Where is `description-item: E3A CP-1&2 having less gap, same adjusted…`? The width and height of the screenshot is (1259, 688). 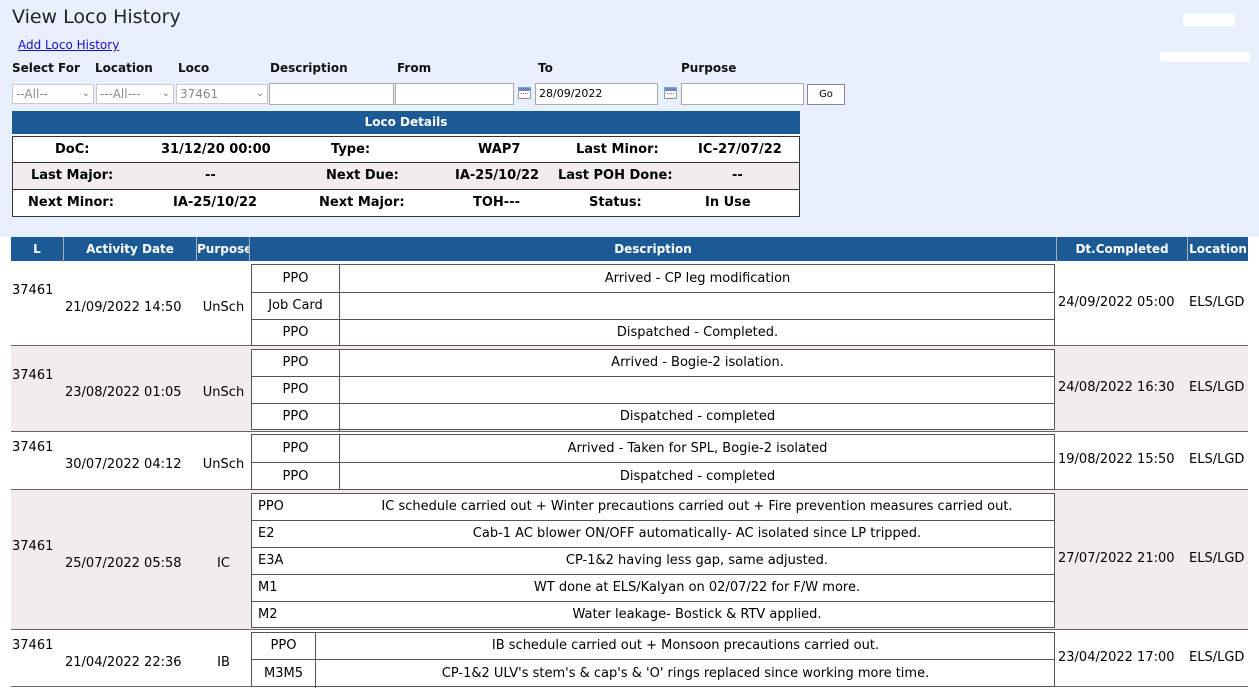
description-item: E3A CP-1&2 having less gap, same adjusted… is located at coordinates (653, 561).